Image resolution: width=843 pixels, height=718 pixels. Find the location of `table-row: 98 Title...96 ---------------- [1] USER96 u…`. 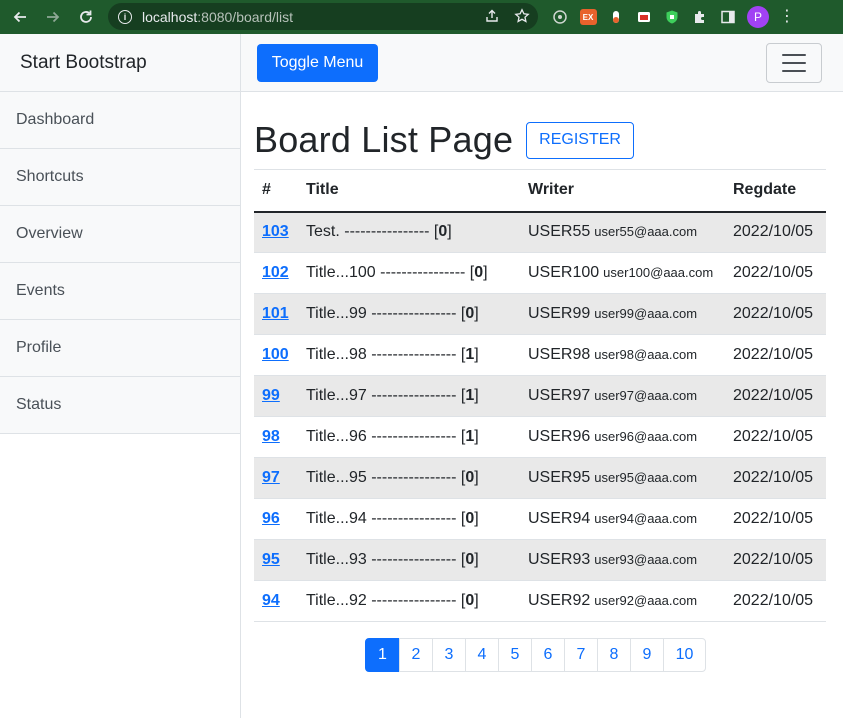

table-row: 98 Title...96 ---------------- [1] USER96 u… is located at coordinates (540, 437).